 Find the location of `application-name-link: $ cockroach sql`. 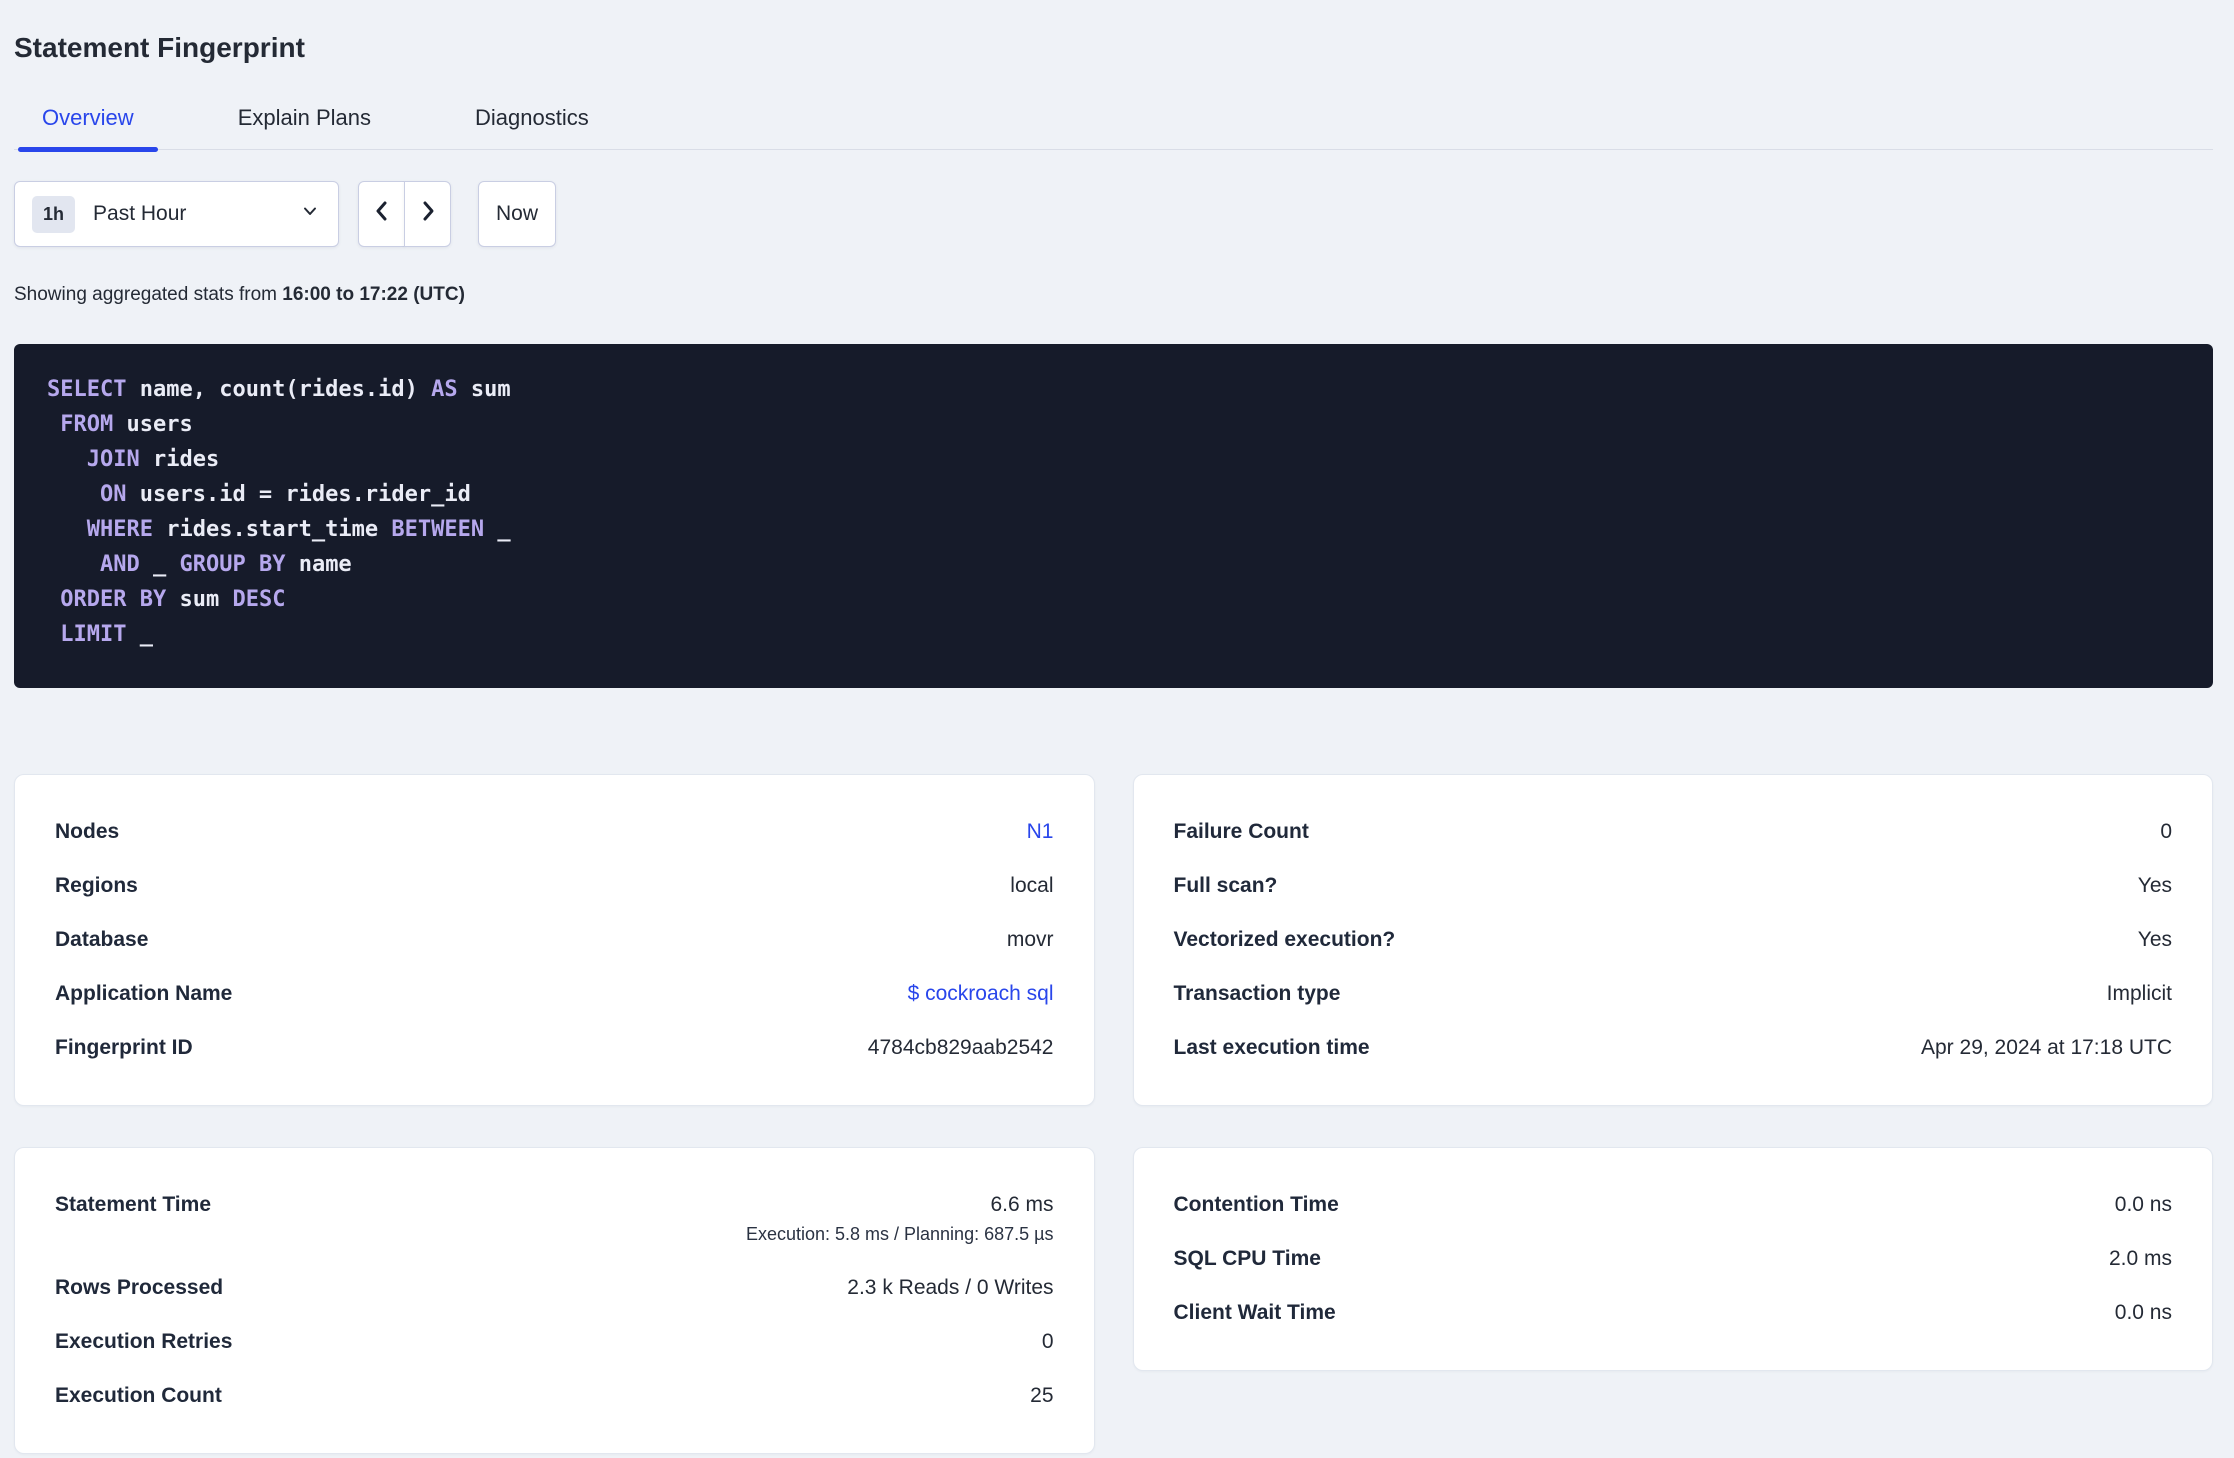

application-name-link: $ cockroach sql is located at coordinates (981, 993).